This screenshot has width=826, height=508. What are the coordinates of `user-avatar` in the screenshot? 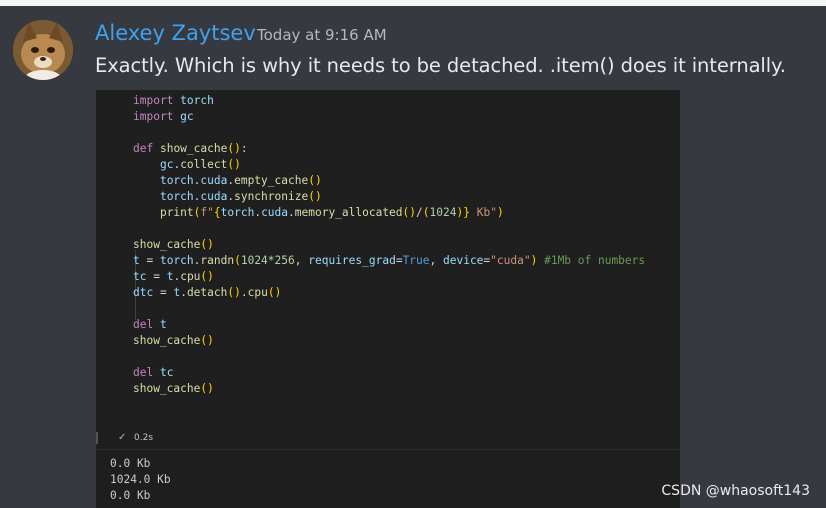 It's located at (43, 50).